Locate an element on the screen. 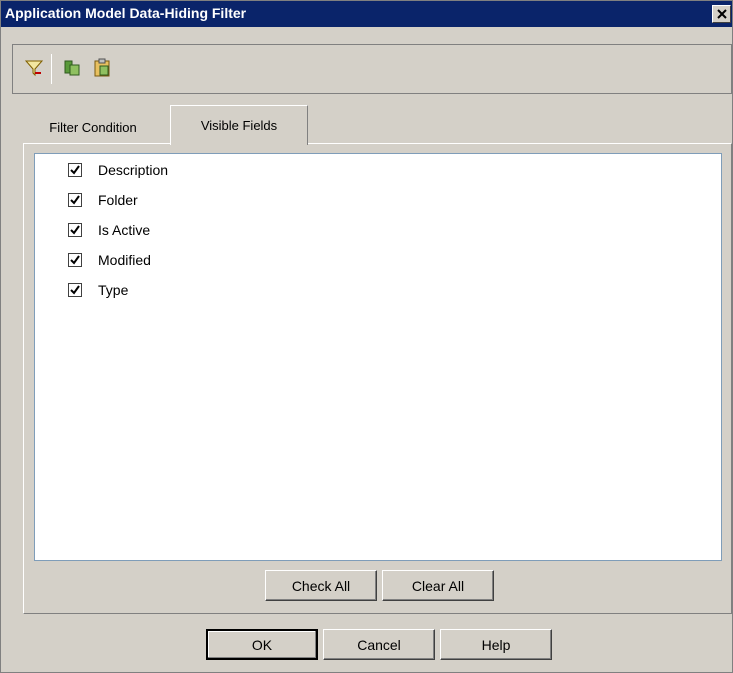  list-item: Type is located at coordinates (98, 290).